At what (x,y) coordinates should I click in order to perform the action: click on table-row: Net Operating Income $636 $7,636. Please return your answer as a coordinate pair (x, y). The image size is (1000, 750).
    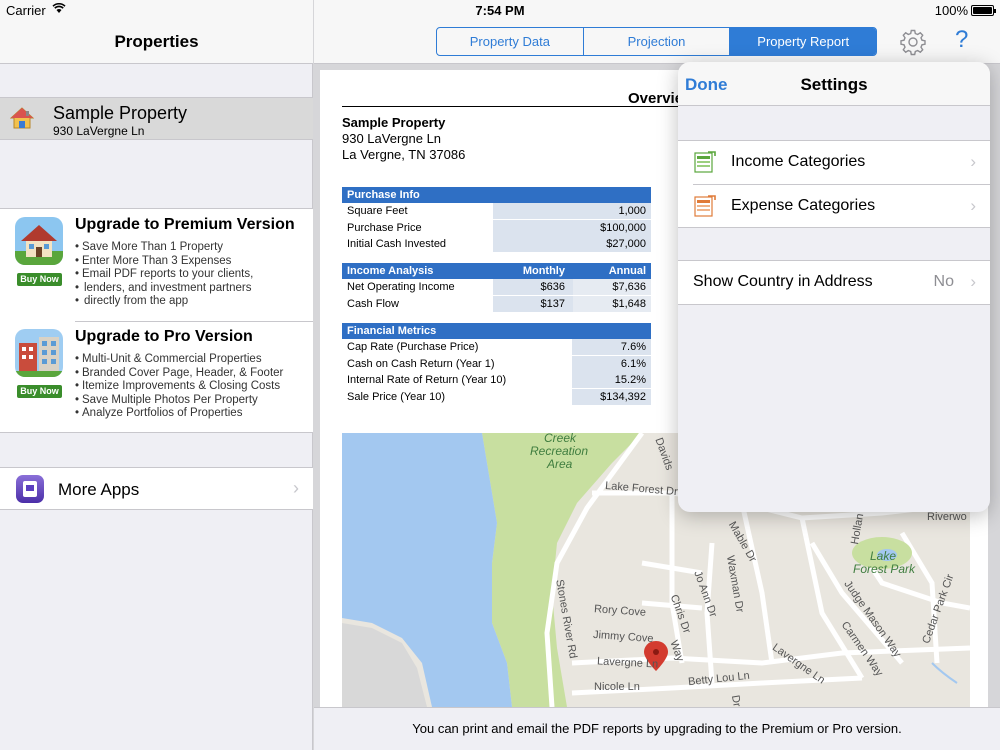
    Looking at the image, I should click on (496, 287).